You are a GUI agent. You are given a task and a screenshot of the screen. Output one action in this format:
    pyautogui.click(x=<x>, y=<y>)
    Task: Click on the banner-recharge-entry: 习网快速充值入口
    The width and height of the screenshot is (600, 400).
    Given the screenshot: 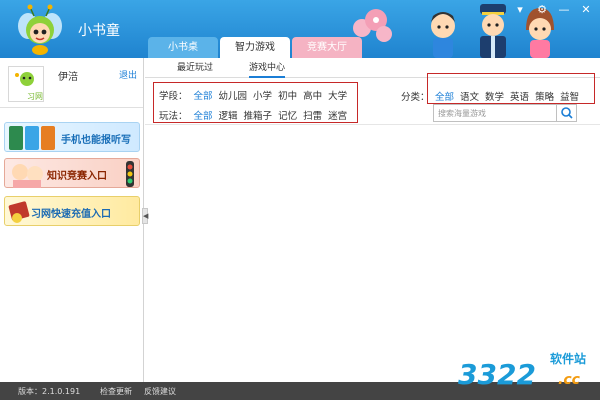 What is the action you would take?
    pyautogui.click(x=72, y=211)
    